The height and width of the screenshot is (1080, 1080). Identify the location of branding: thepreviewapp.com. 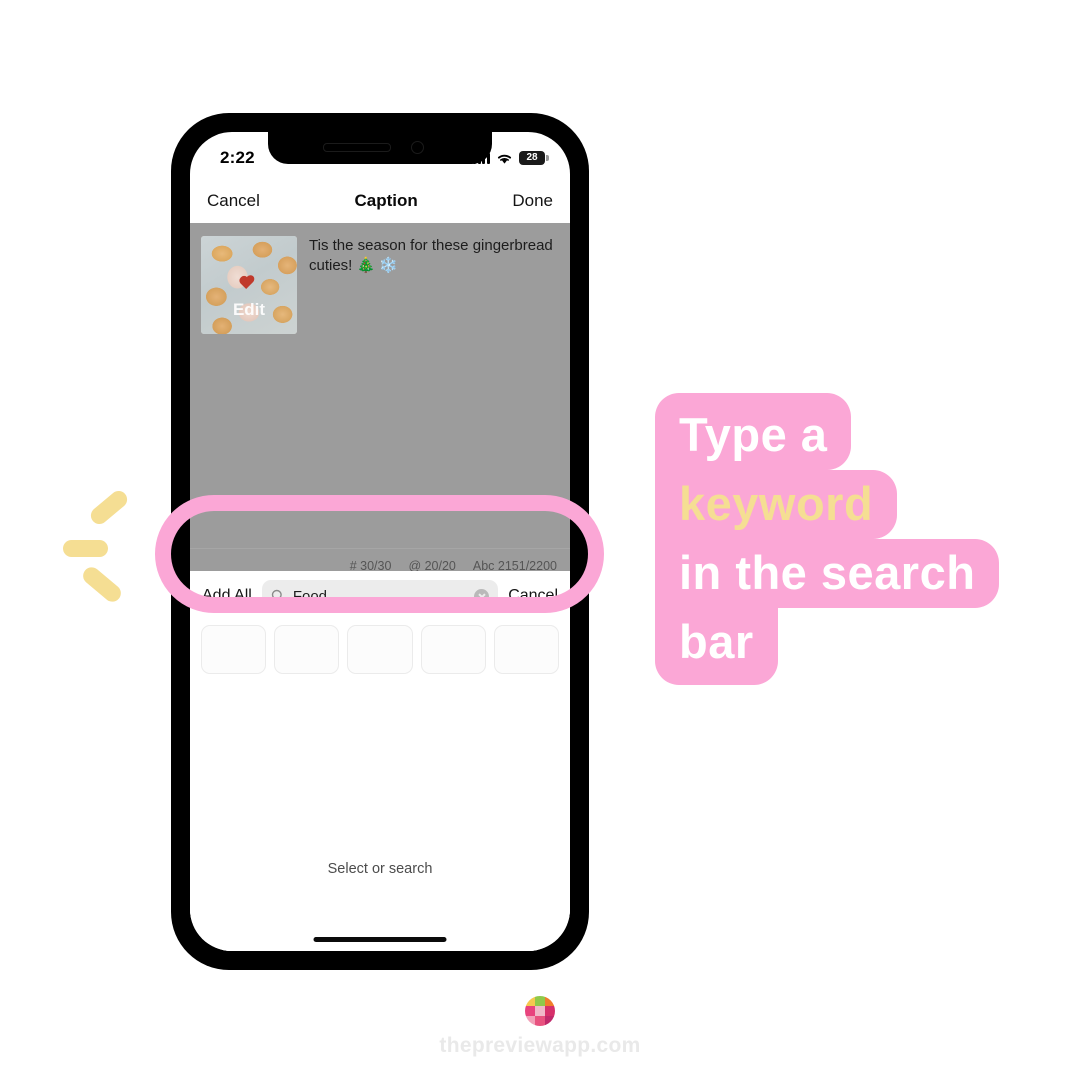
(540, 1027).